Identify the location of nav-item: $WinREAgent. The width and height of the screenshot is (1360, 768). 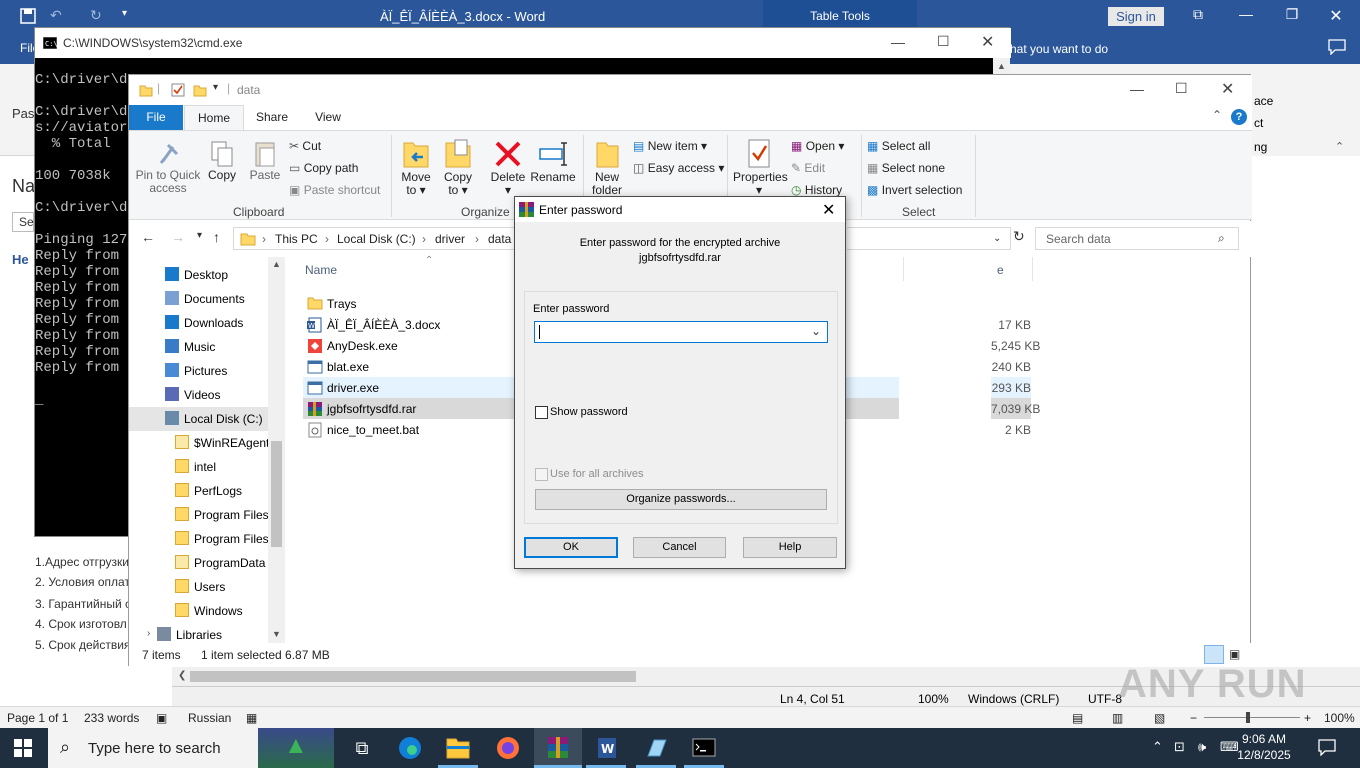
(199, 443).